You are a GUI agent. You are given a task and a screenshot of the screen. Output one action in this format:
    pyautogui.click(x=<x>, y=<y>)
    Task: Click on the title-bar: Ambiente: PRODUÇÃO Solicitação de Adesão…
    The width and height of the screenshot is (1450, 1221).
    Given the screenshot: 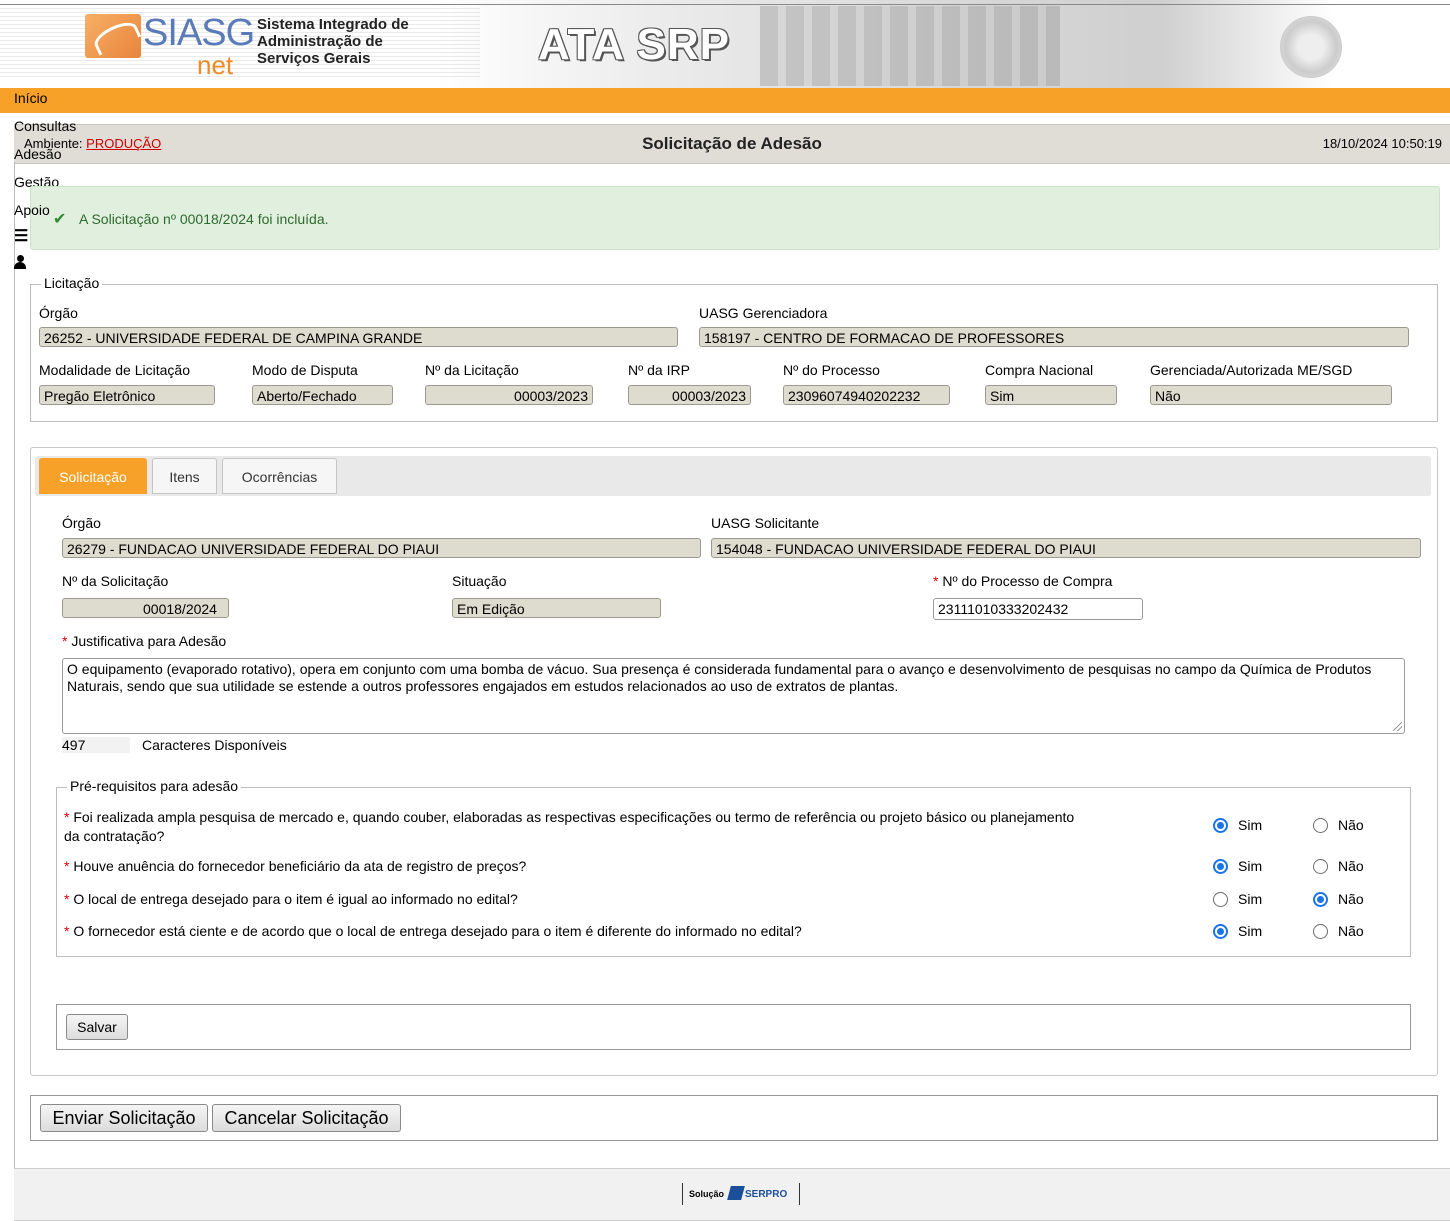 What is the action you would take?
    pyautogui.click(x=732, y=144)
    